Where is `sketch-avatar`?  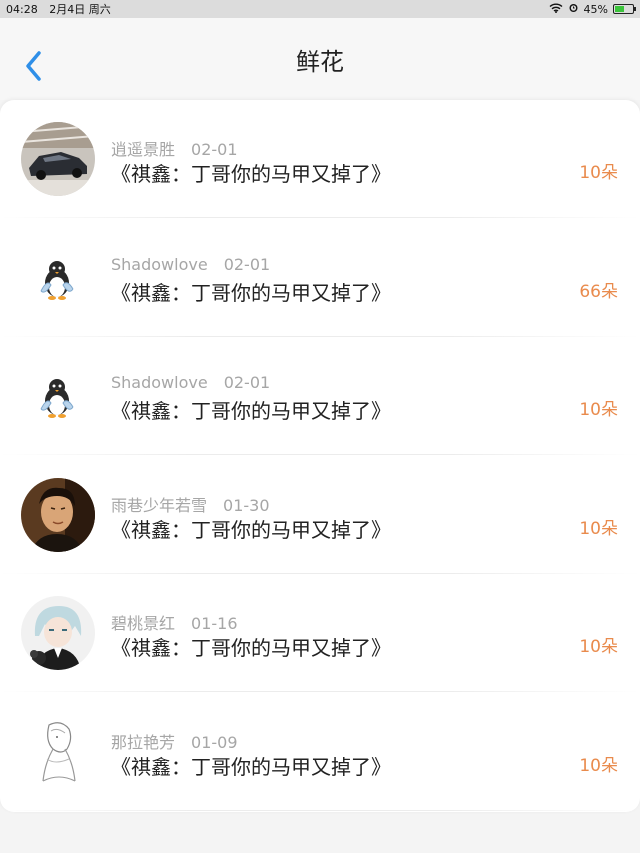 sketch-avatar is located at coordinates (58, 751).